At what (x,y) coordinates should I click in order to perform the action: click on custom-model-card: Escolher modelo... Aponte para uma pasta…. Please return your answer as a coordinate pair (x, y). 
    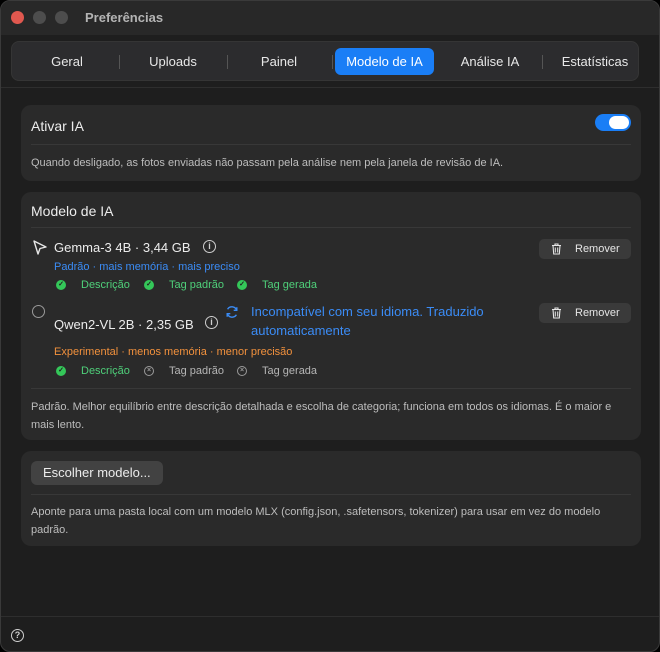
    Looking at the image, I should click on (331, 498).